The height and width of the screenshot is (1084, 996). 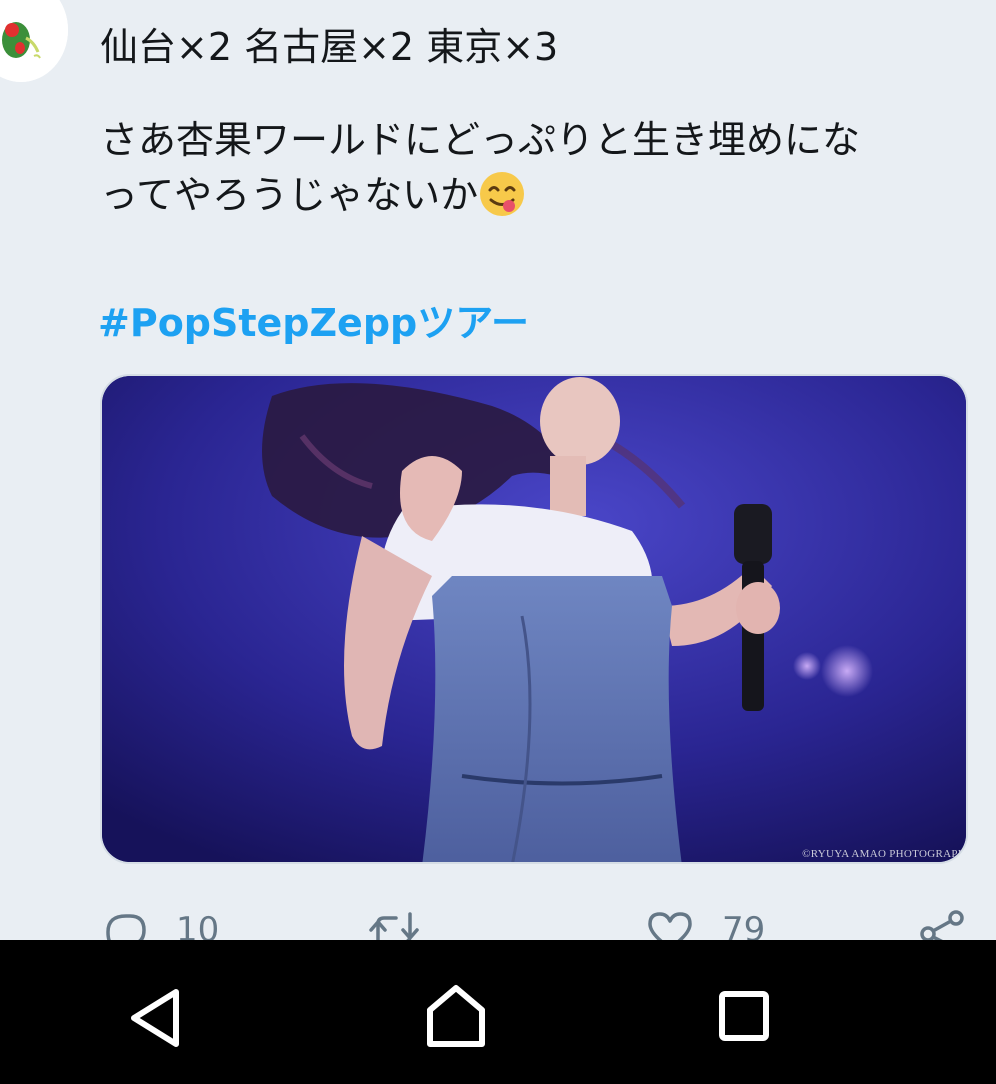 I want to click on truncated-text-fragment, so click(x=507, y=3).